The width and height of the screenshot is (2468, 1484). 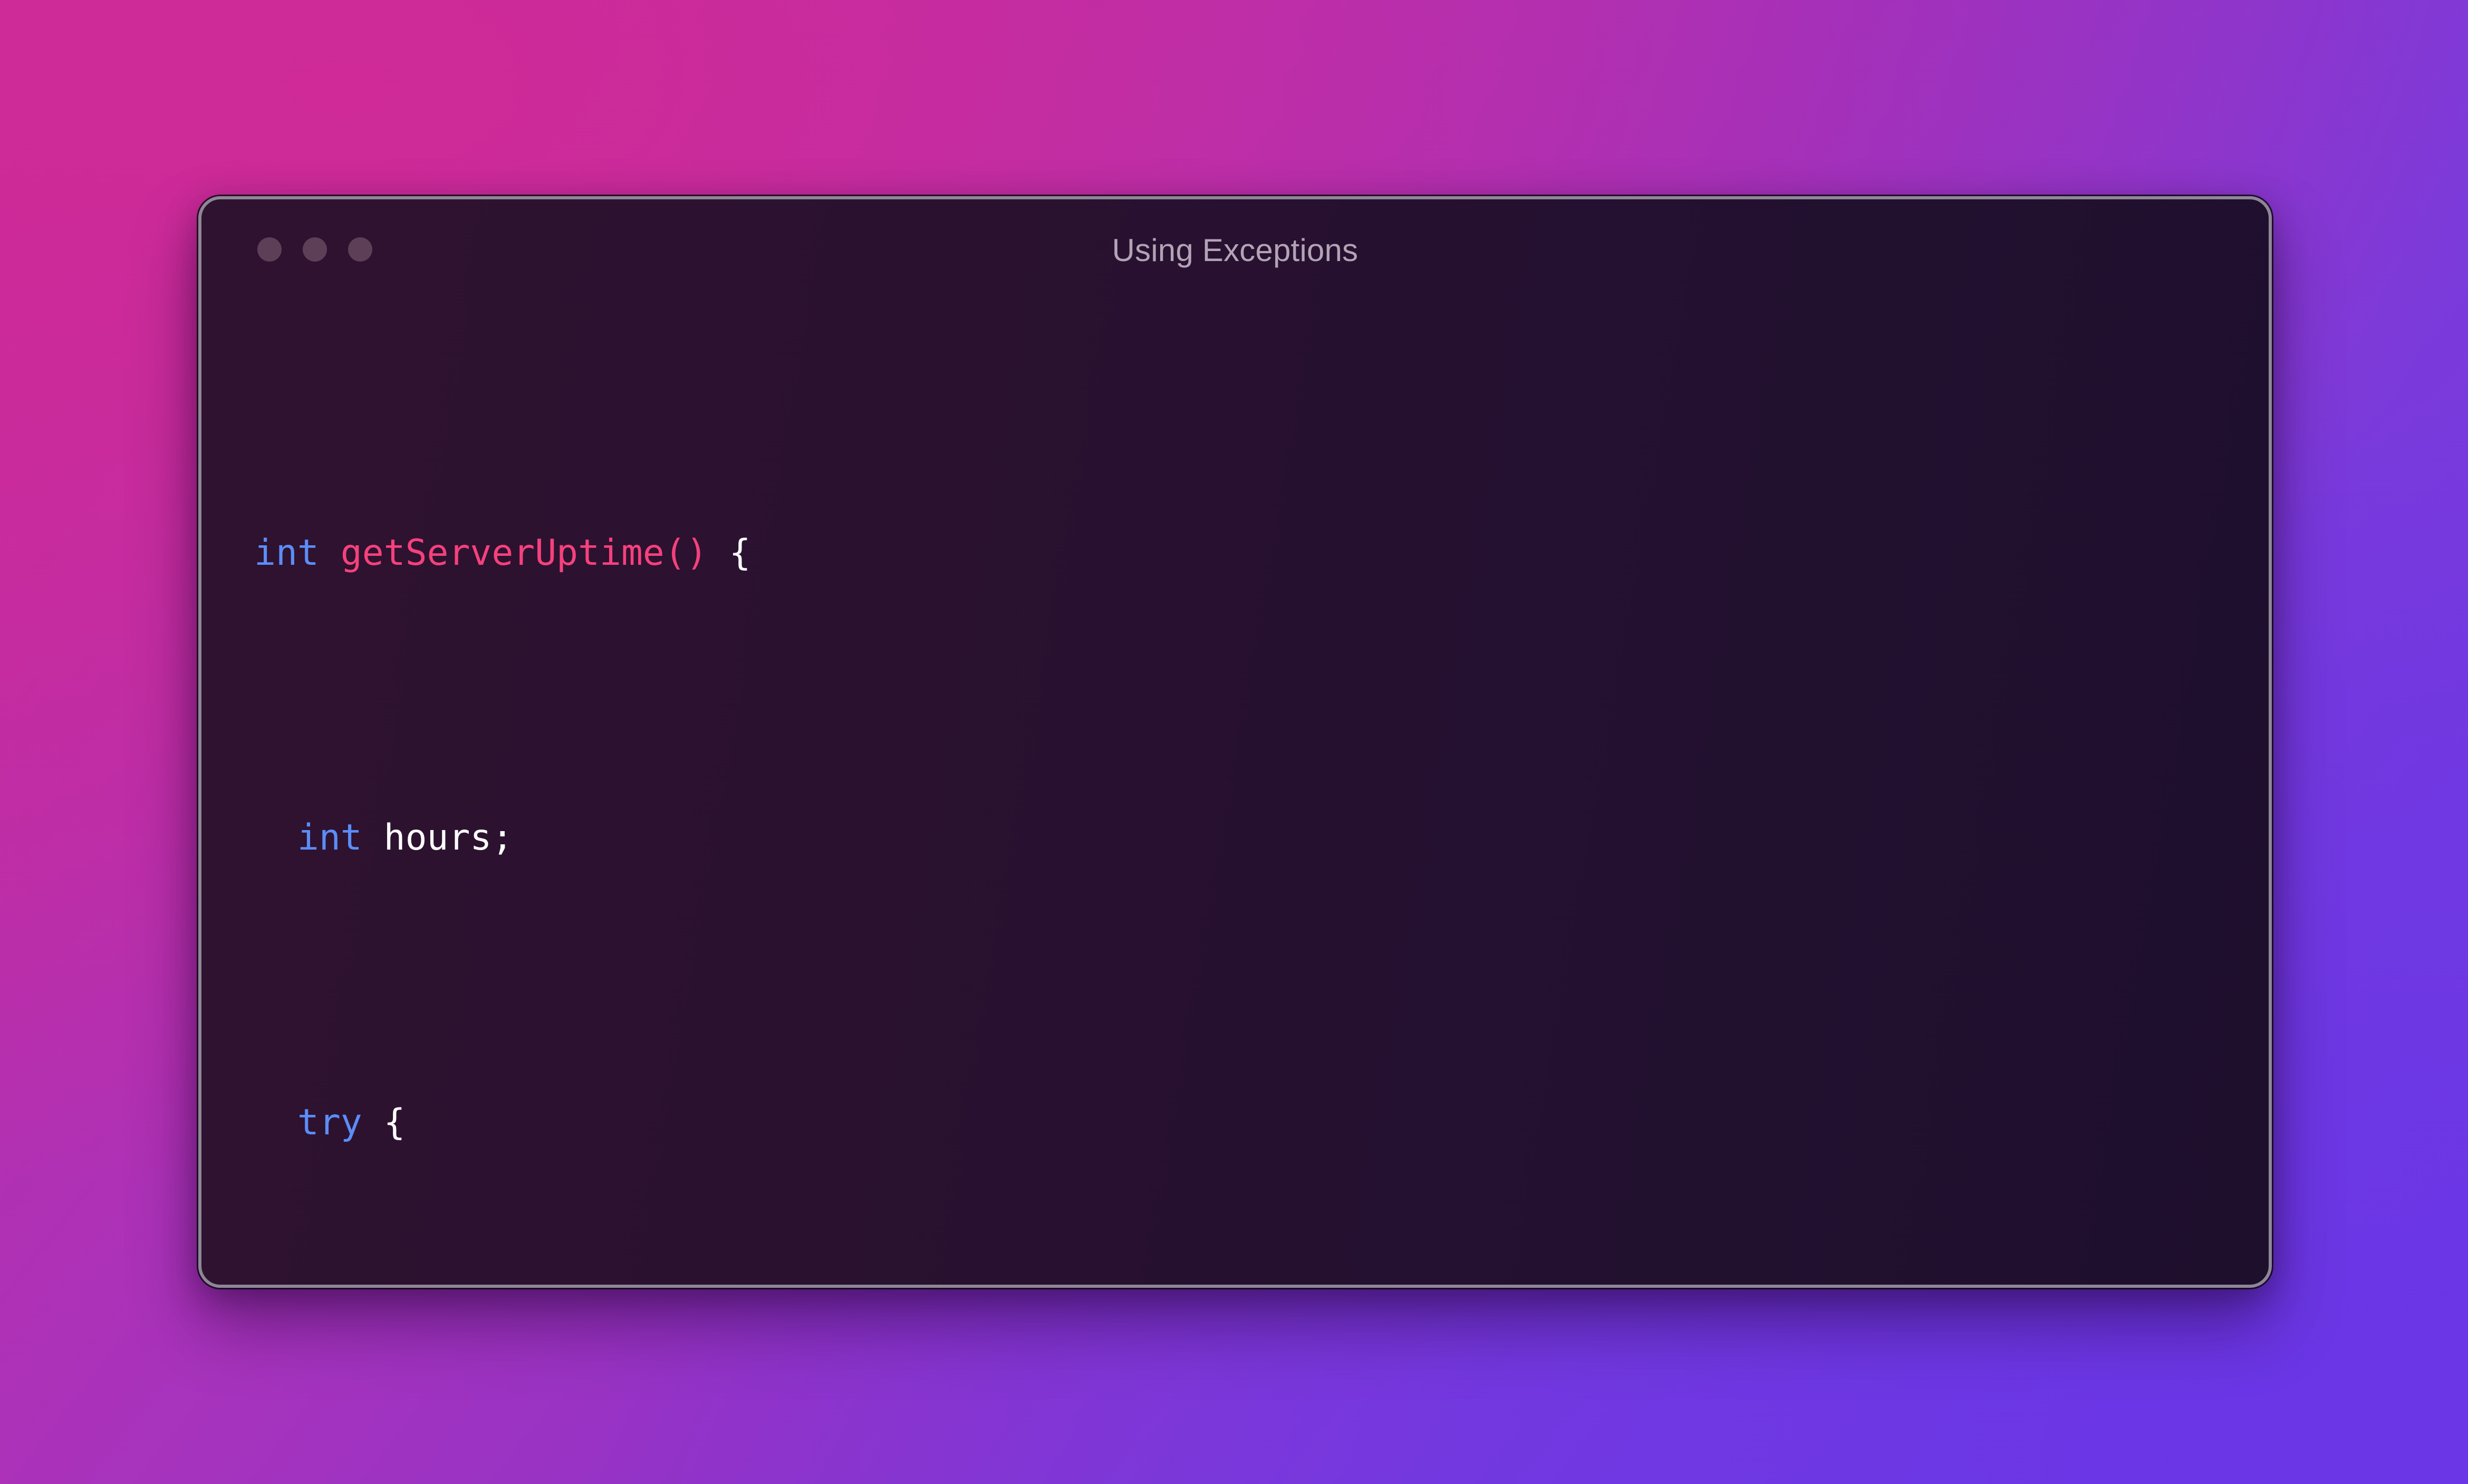 I want to click on window-titlebar: Using Exceptions, so click(x=1235, y=247).